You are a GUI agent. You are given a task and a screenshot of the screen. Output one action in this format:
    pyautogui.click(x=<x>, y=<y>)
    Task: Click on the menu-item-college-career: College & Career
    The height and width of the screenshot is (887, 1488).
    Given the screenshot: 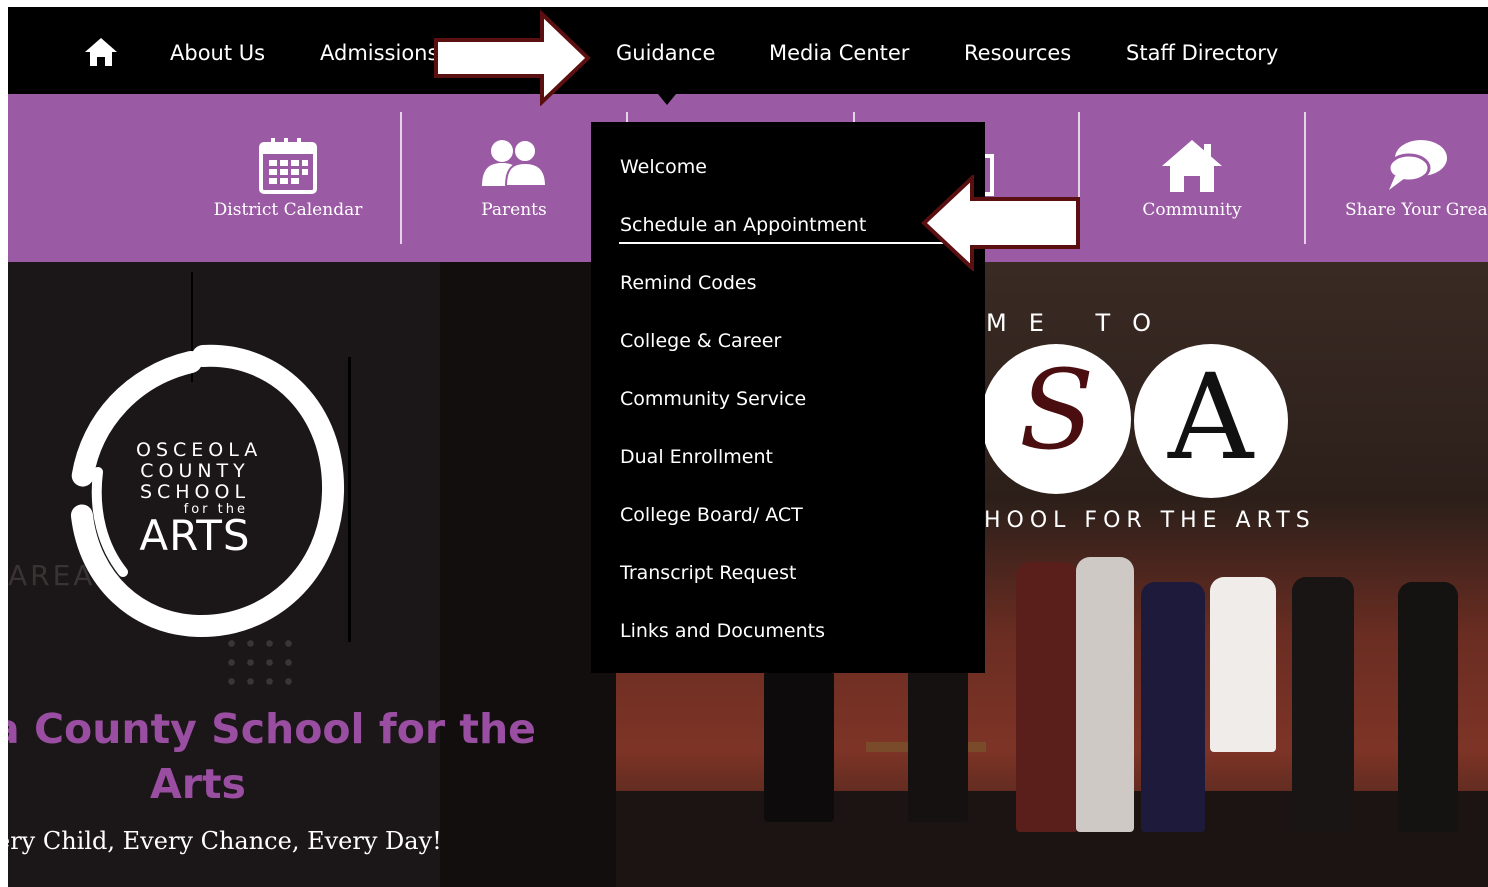 What is the action you would take?
    pyautogui.click(x=700, y=341)
    